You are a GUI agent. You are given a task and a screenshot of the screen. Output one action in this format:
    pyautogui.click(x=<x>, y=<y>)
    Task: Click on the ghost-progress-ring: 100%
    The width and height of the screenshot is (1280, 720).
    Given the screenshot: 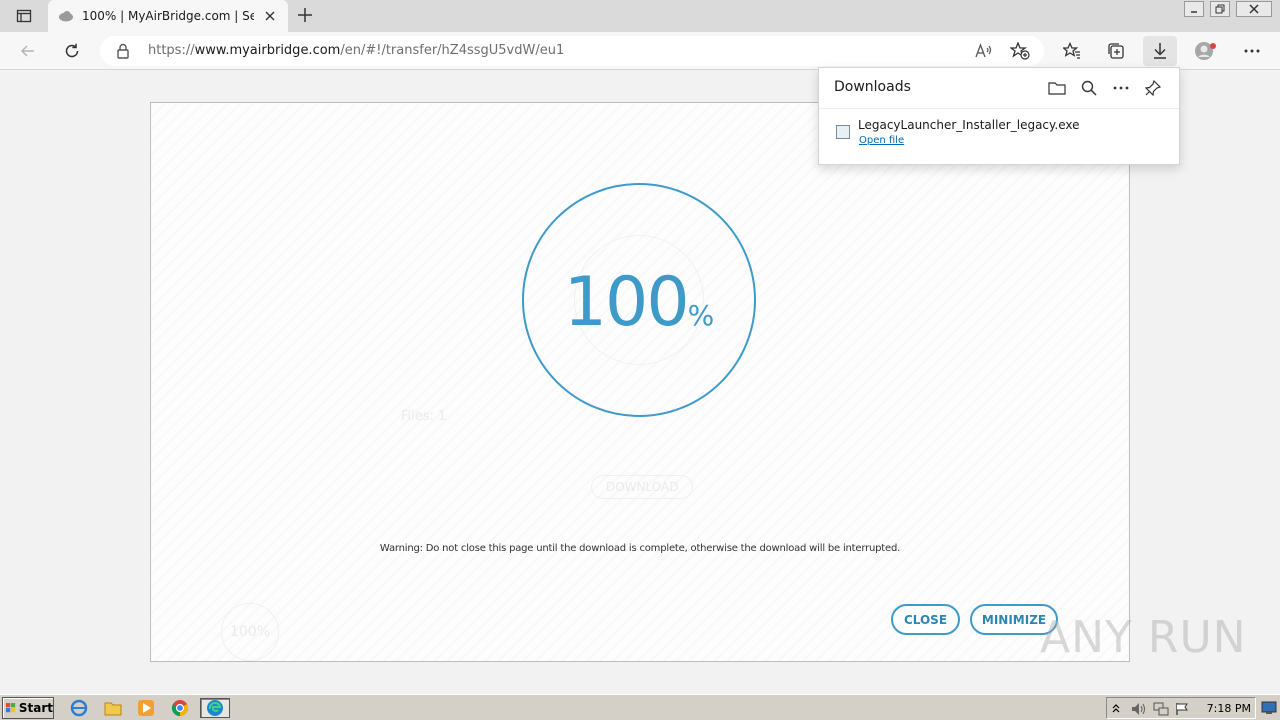 What is the action you would take?
    pyautogui.click(x=250, y=632)
    